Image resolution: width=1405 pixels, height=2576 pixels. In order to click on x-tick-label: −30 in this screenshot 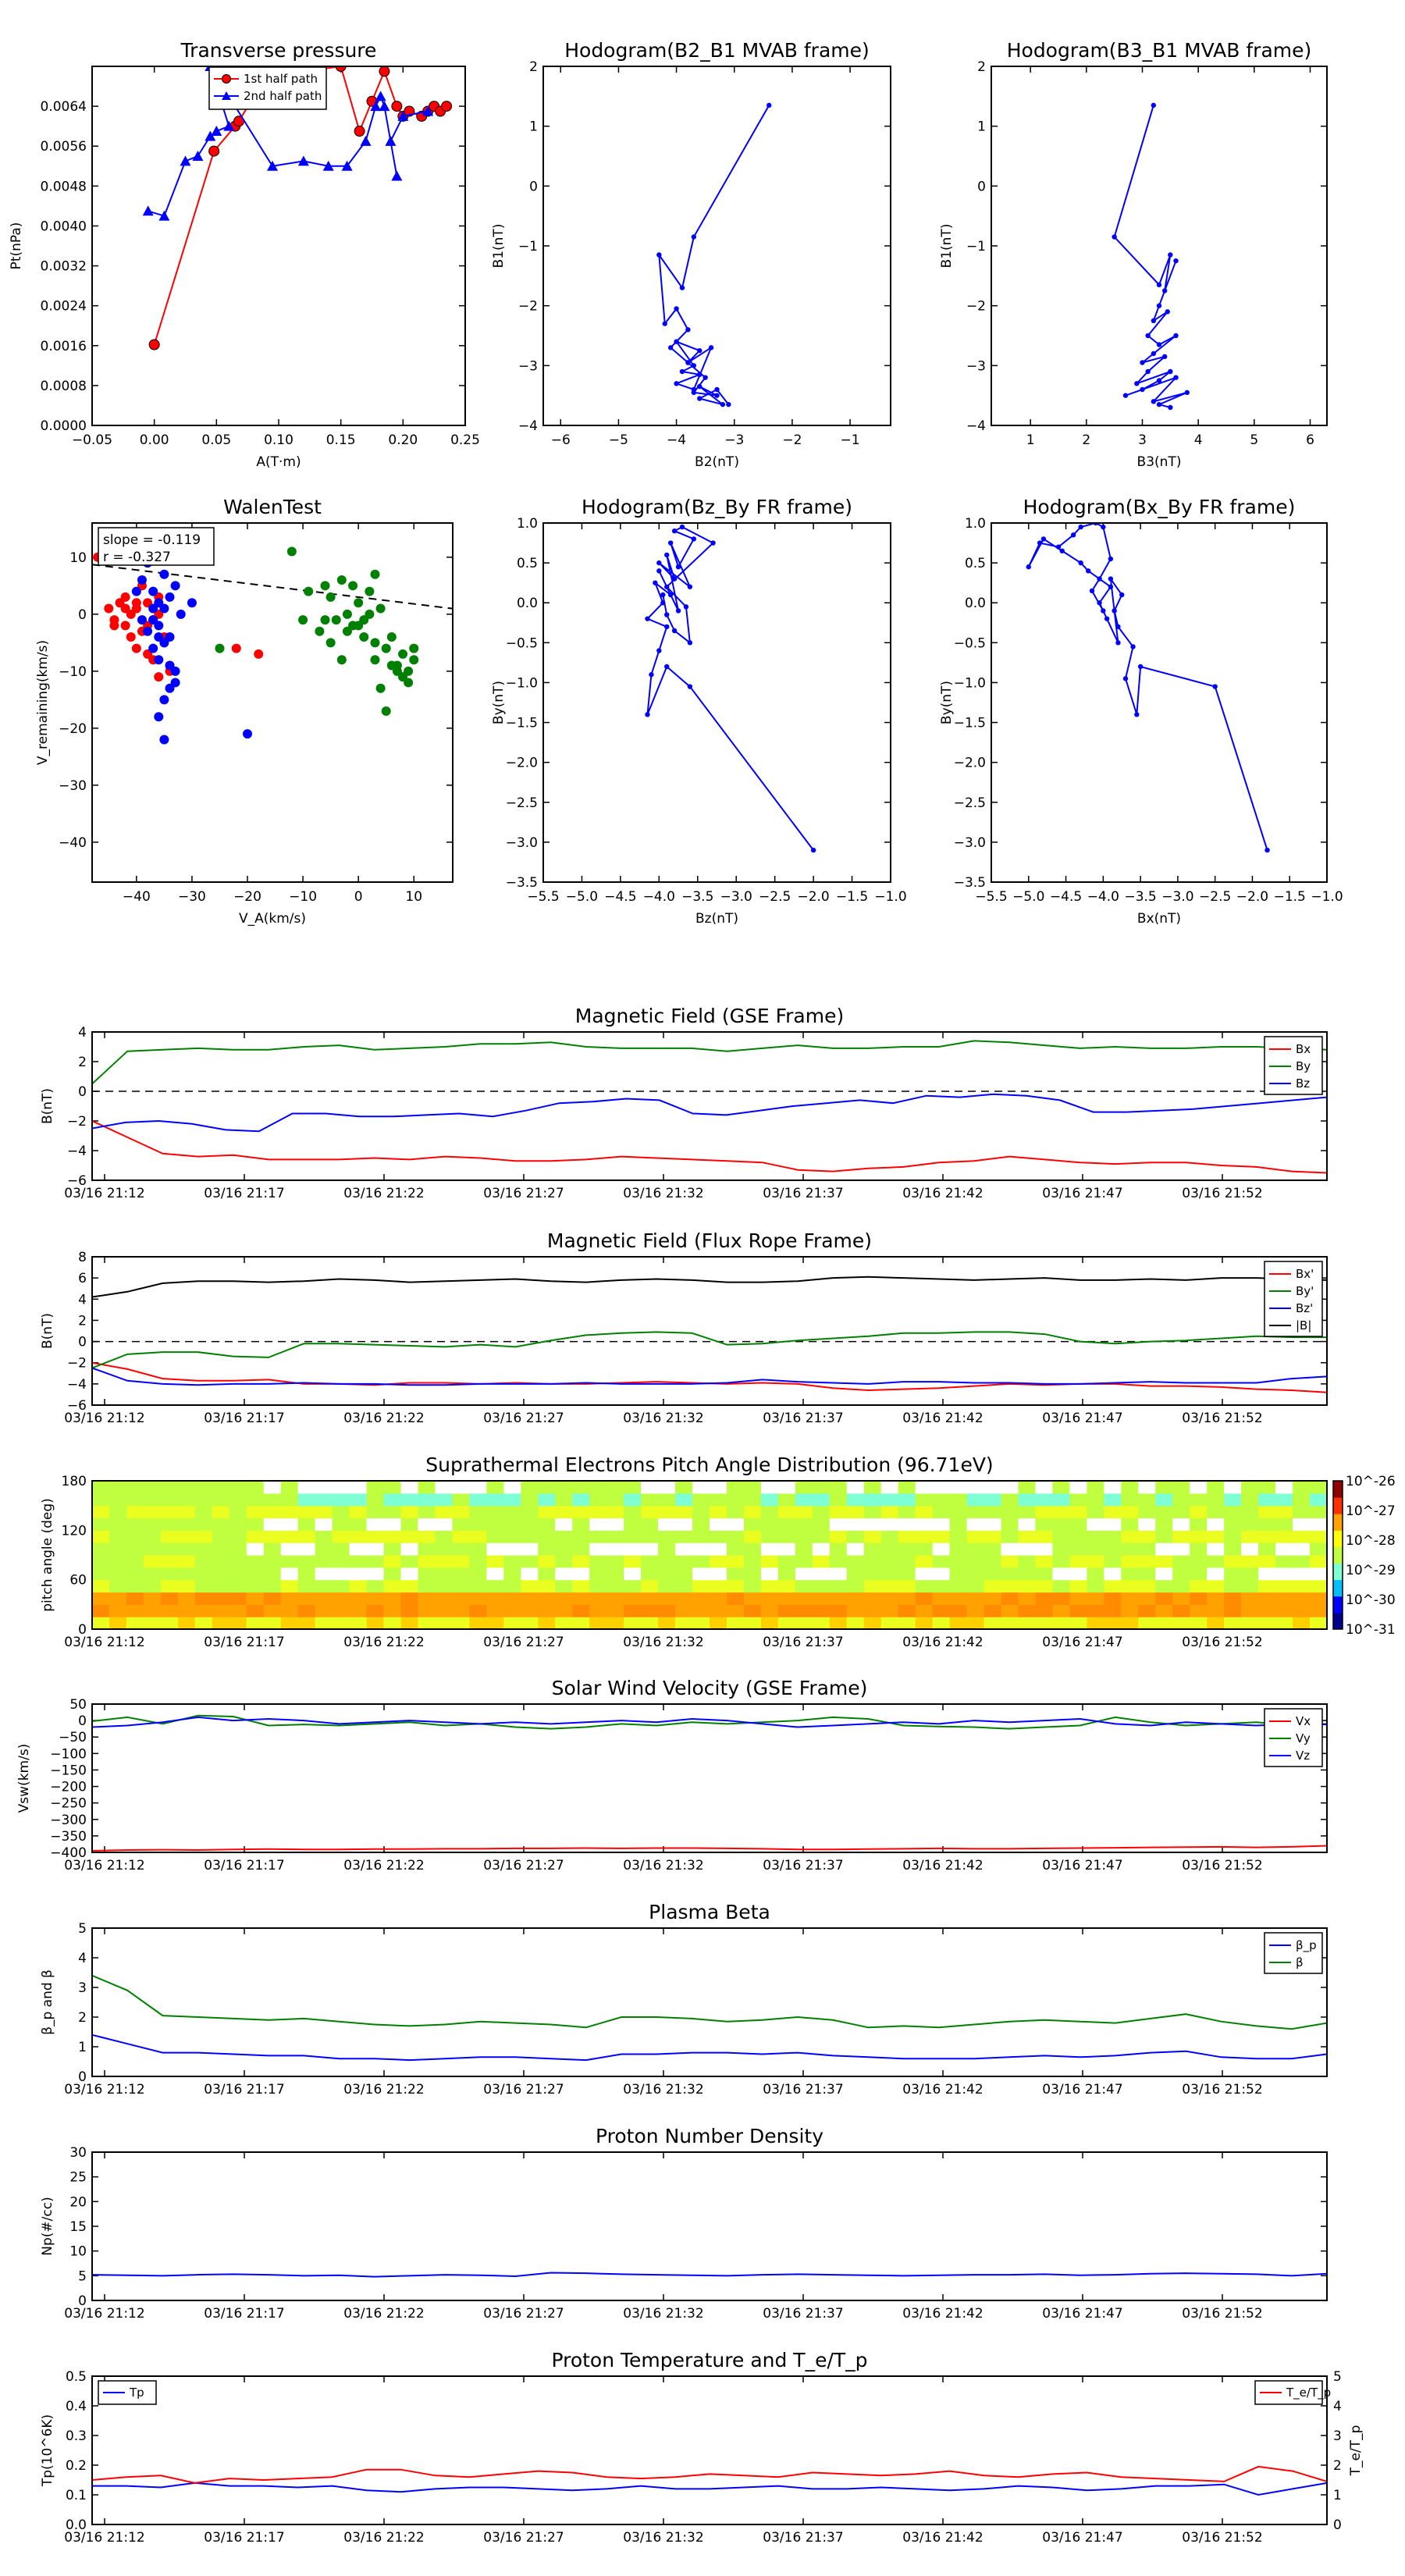, I will do `click(192, 897)`.